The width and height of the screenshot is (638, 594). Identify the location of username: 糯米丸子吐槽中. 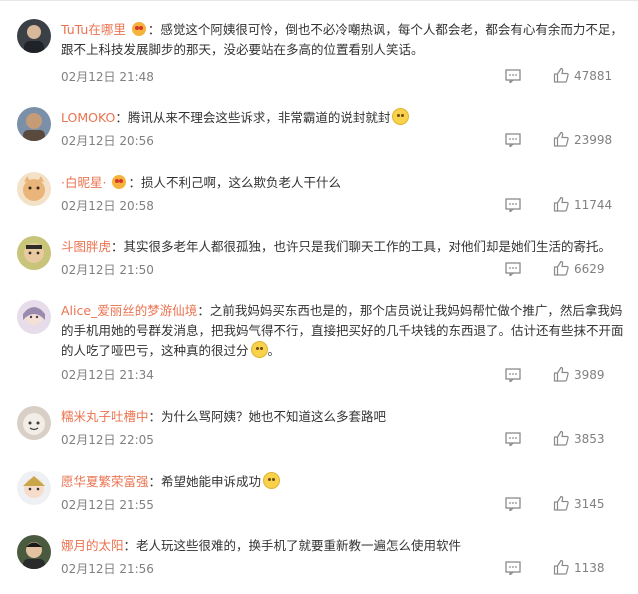
(105, 416).